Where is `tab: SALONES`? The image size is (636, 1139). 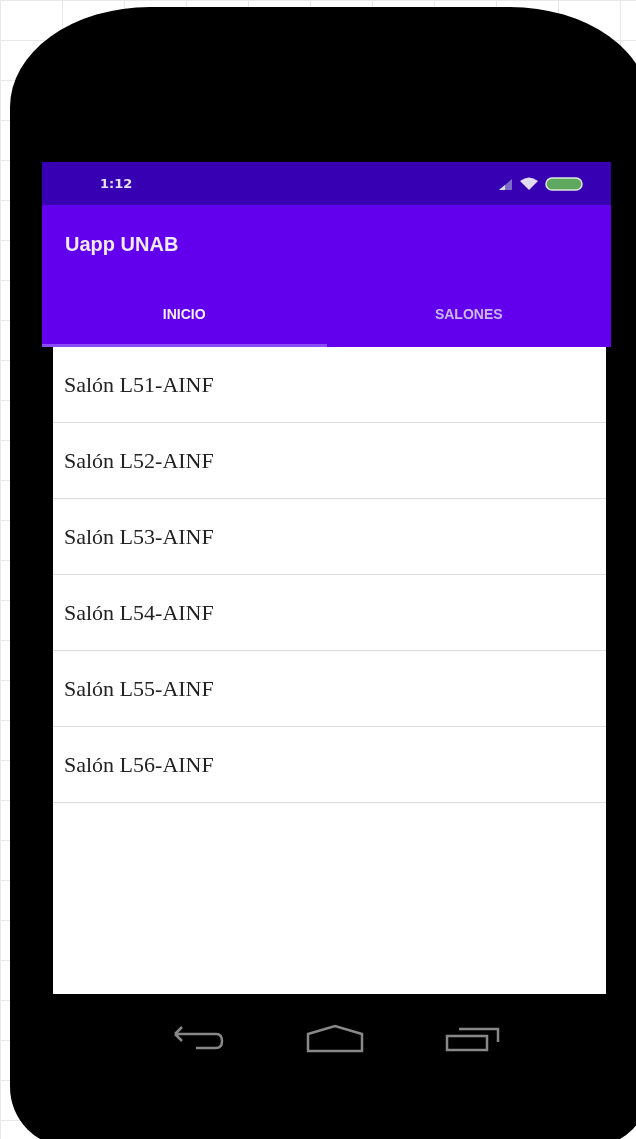 tab: SALONES is located at coordinates (468, 313).